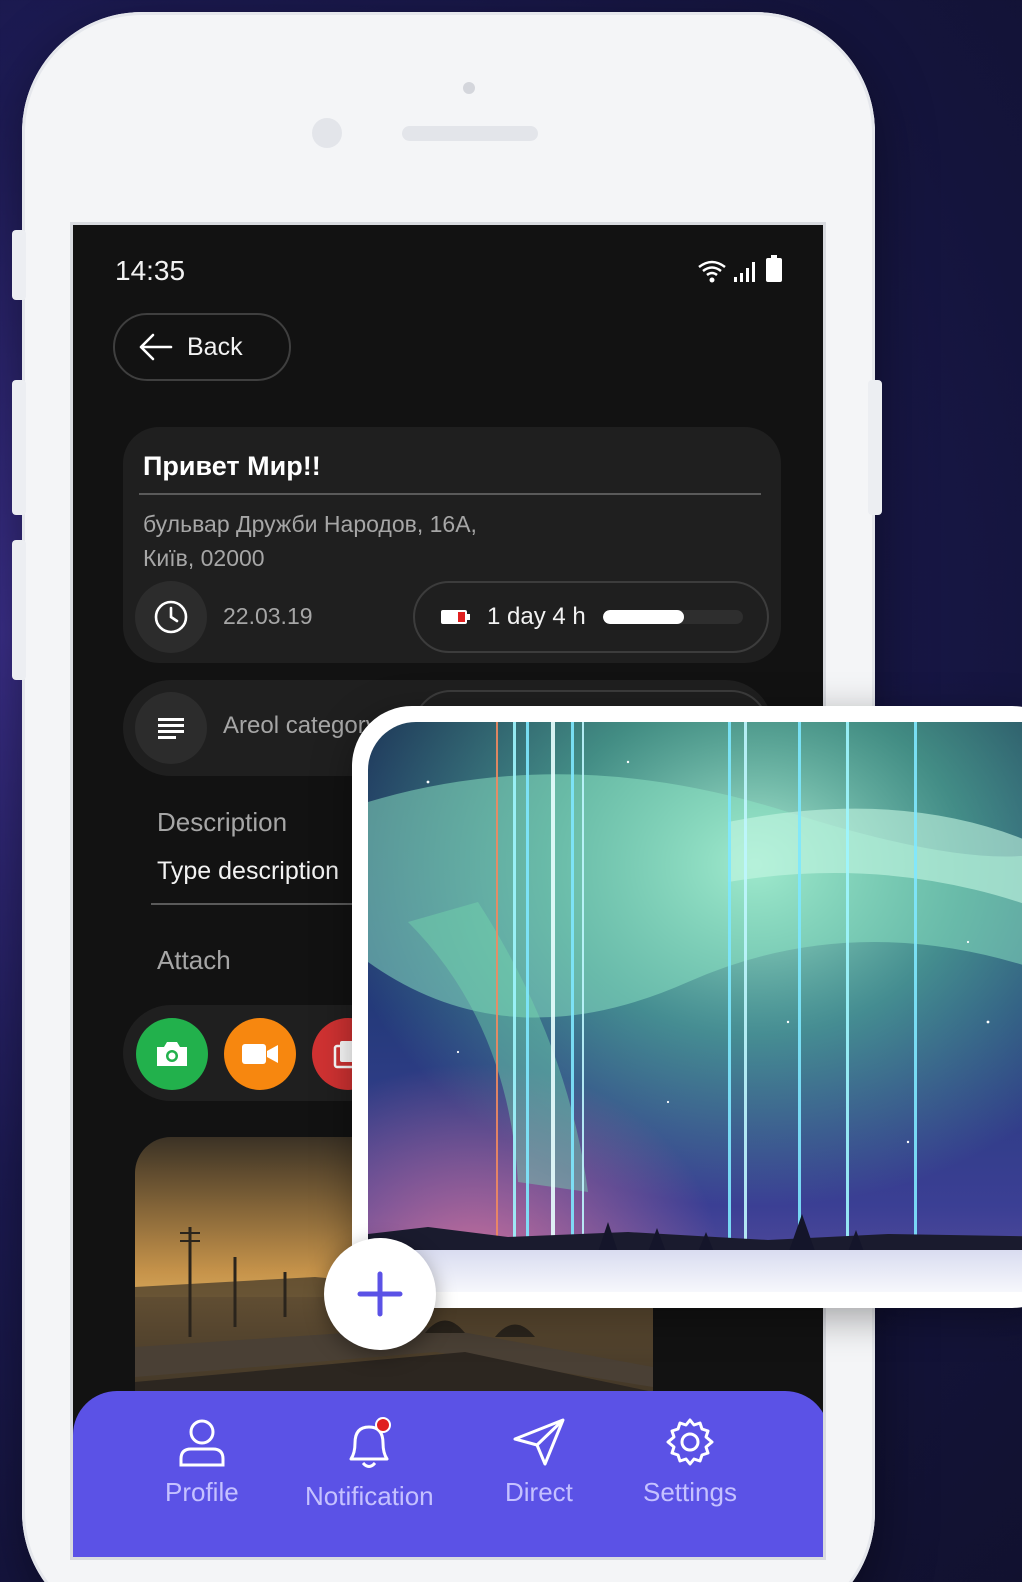 The image size is (1022, 1582). Describe the element at coordinates (383, 1425) in the screenshot. I see `notification-badge` at that location.